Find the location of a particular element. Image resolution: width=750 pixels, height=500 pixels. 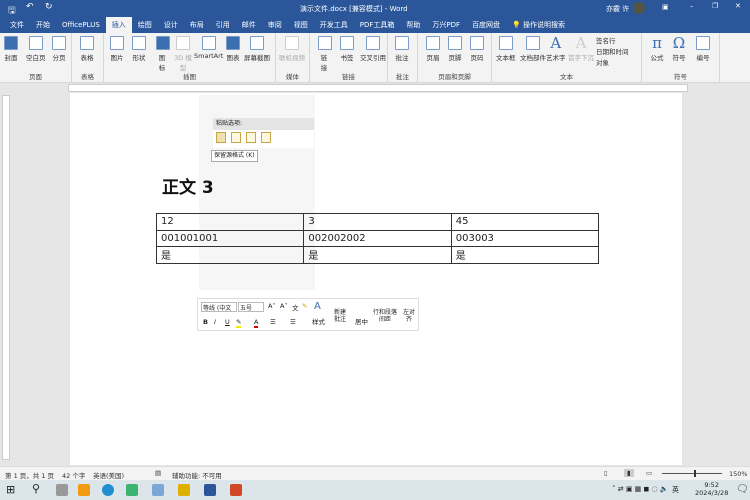

drop-cap-button: A 首字下沉 is located at coordinates (581, 49).